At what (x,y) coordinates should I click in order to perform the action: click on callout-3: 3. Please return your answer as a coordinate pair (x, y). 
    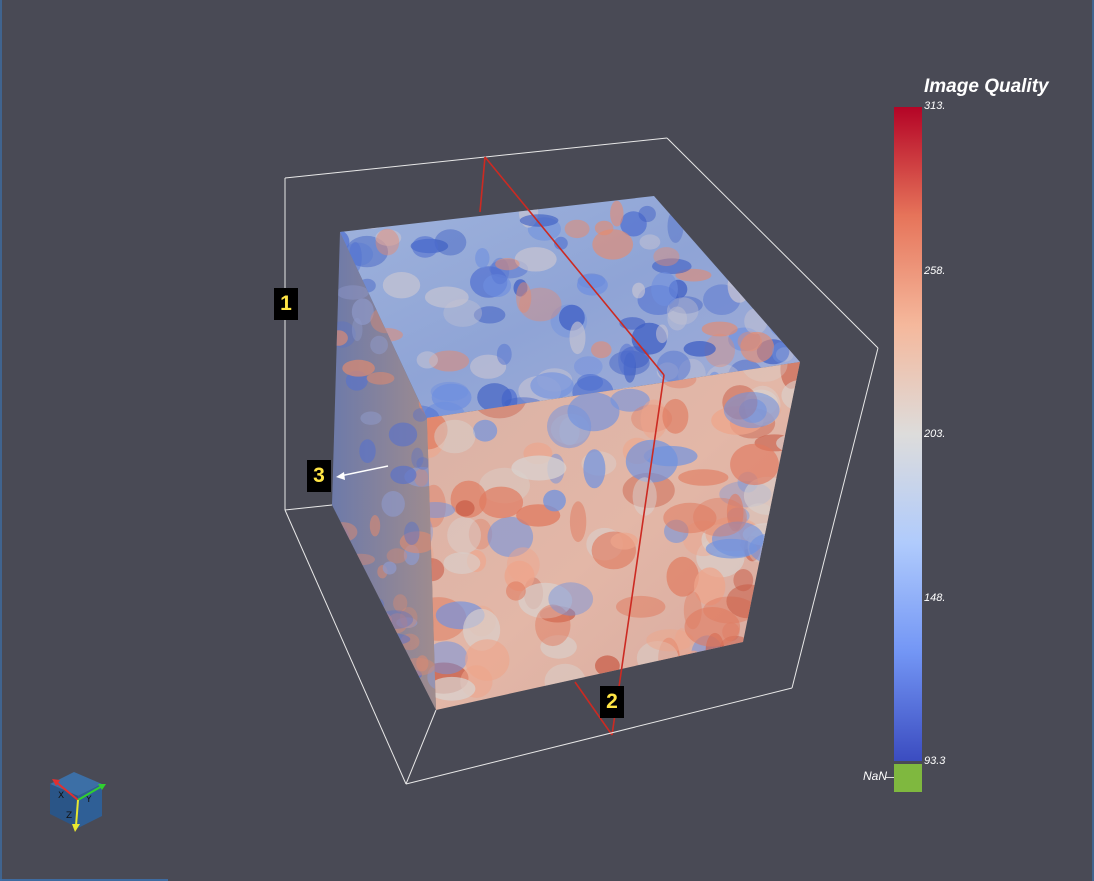
    Looking at the image, I should click on (319, 476).